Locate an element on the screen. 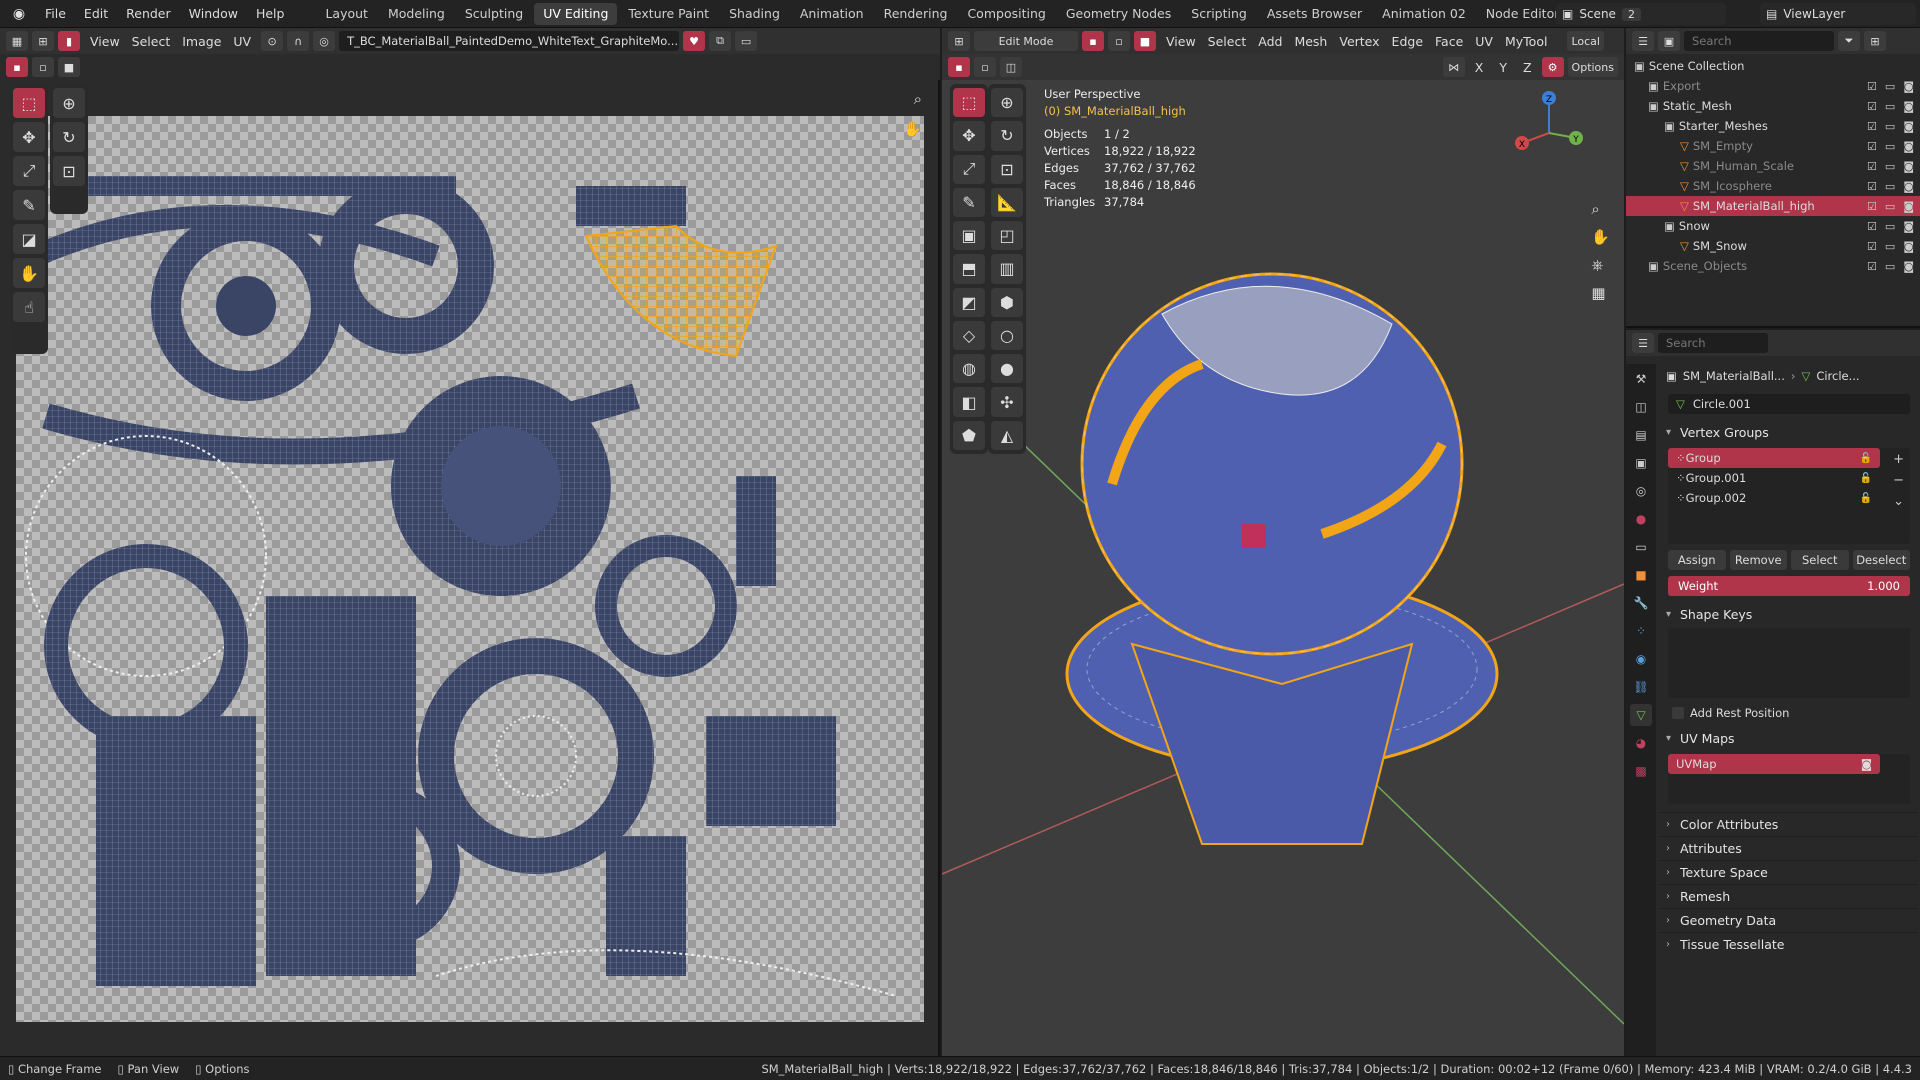 The image size is (1920, 1080). render-tab-icon: ◫ is located at coordinates (1641, 407).